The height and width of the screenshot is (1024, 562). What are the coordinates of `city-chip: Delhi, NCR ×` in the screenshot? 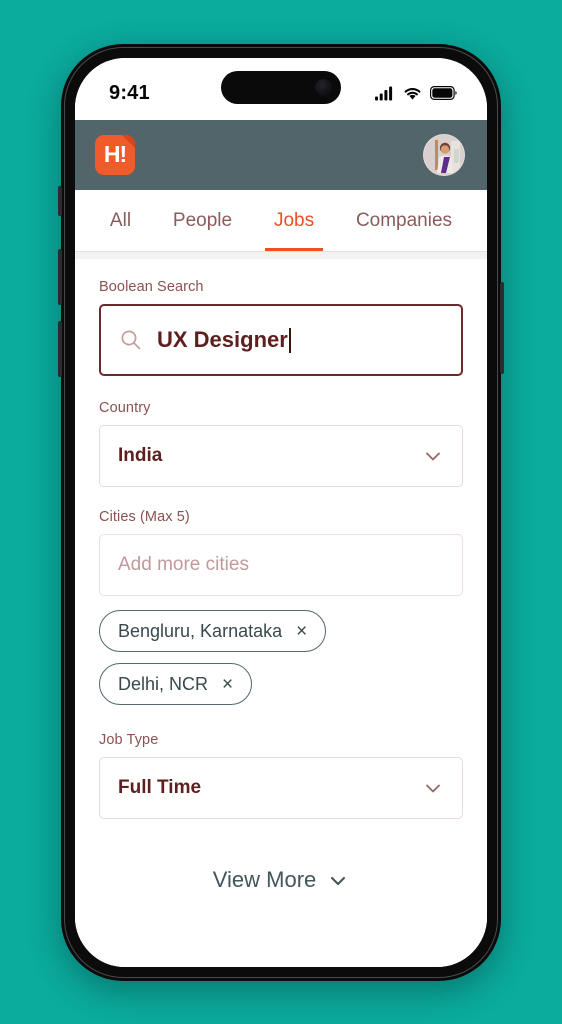 It's located at (176, 684).